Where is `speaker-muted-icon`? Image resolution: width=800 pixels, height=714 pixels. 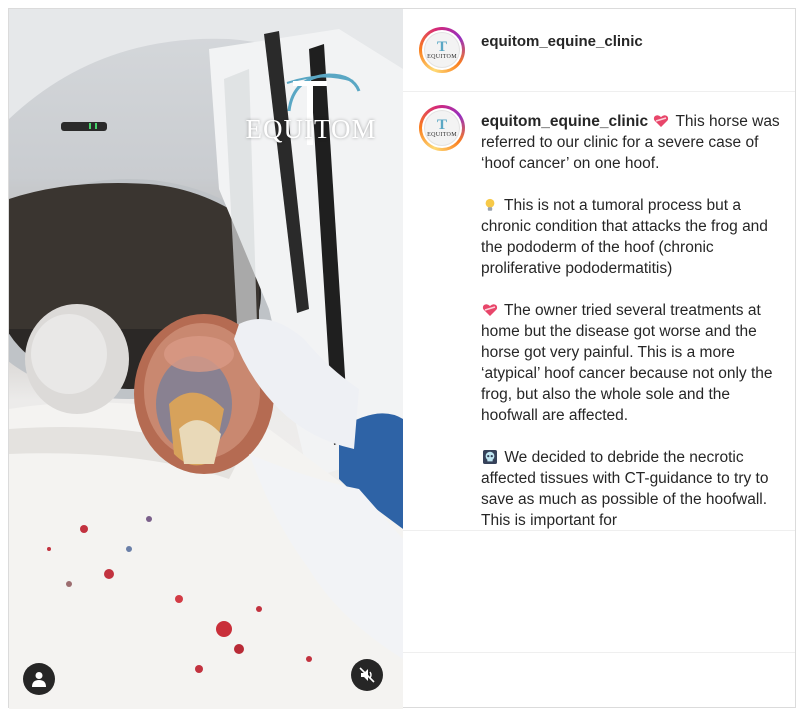 speaker-muted-icon is located at coordinates (367, 675).